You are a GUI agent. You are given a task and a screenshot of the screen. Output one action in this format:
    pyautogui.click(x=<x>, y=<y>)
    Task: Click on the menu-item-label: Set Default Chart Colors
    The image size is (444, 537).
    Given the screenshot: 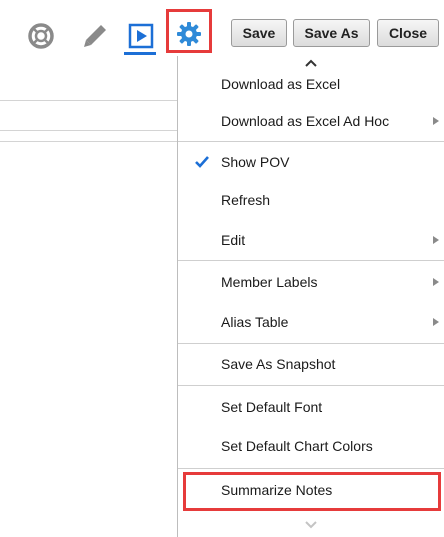 What is the action you would take?
    pyautogui.click(x=297, y=446)
    